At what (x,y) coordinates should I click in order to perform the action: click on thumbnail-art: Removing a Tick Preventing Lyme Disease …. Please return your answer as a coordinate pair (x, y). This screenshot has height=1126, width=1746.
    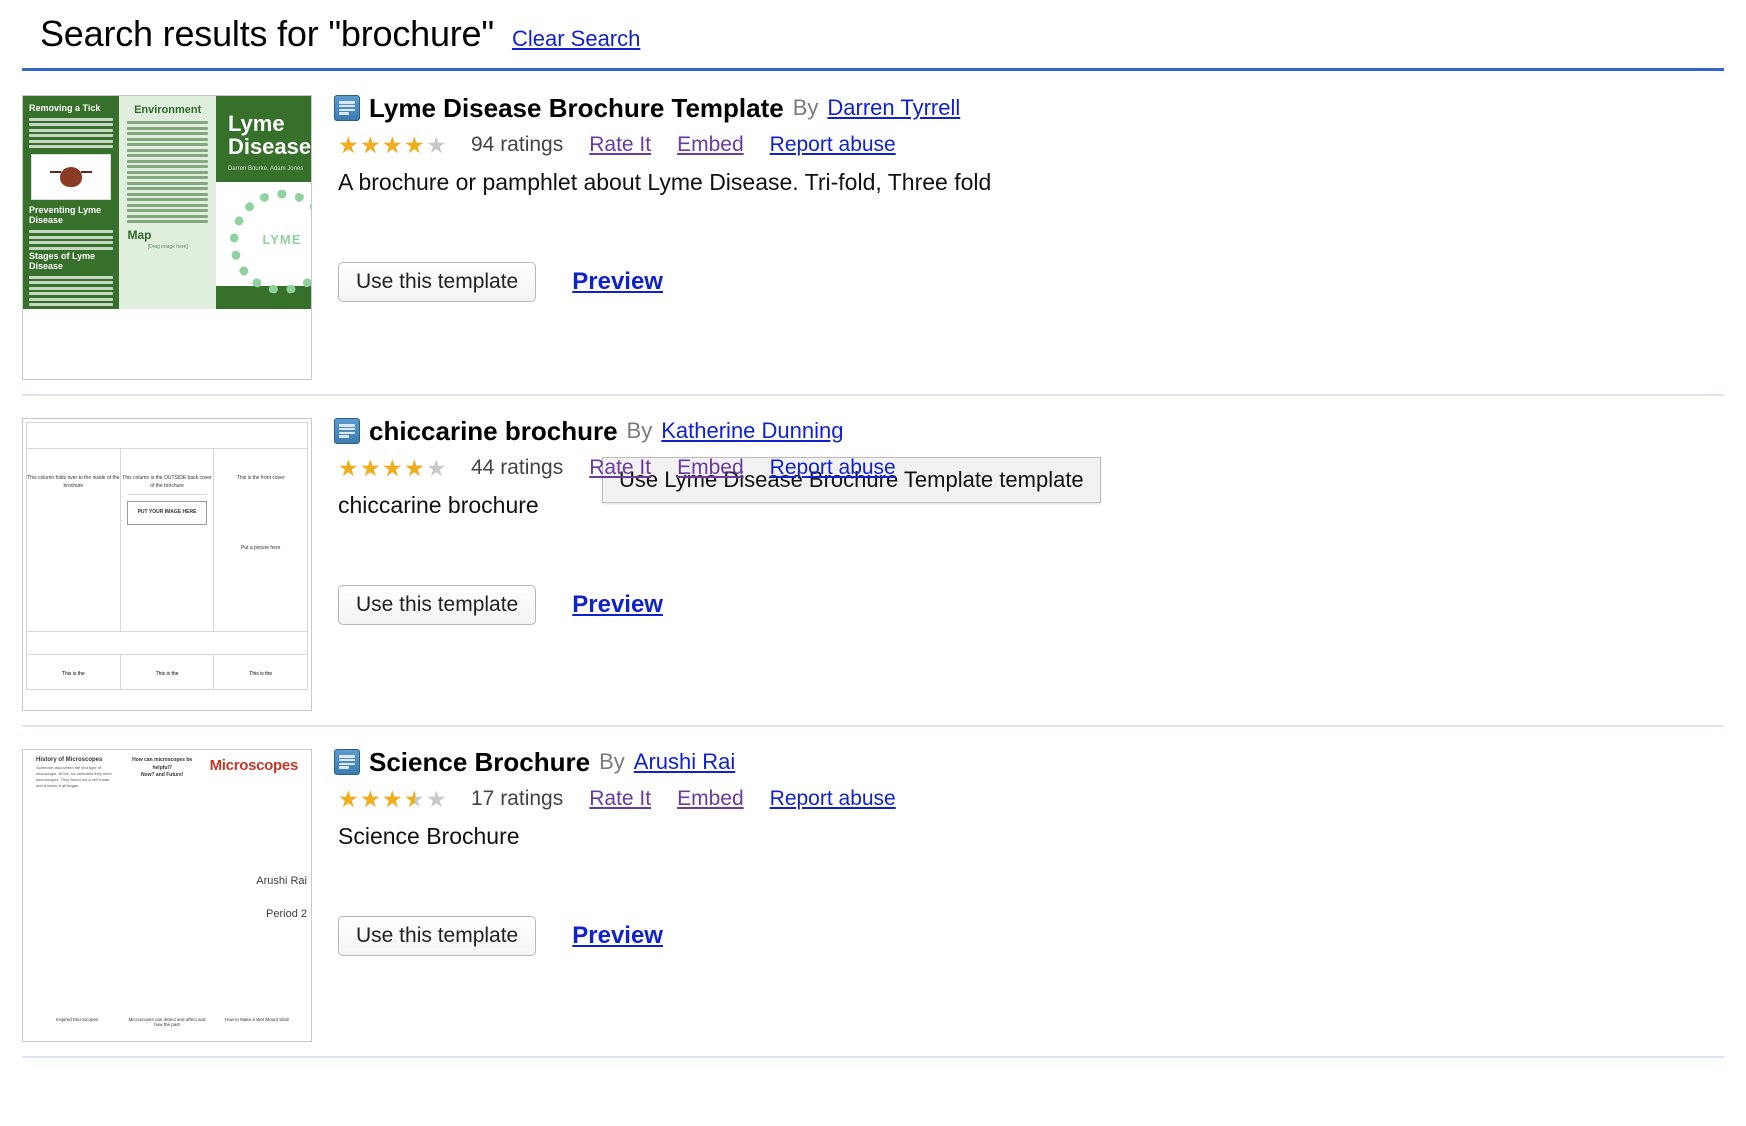
    Looking at the image, I should click on (167, 202).